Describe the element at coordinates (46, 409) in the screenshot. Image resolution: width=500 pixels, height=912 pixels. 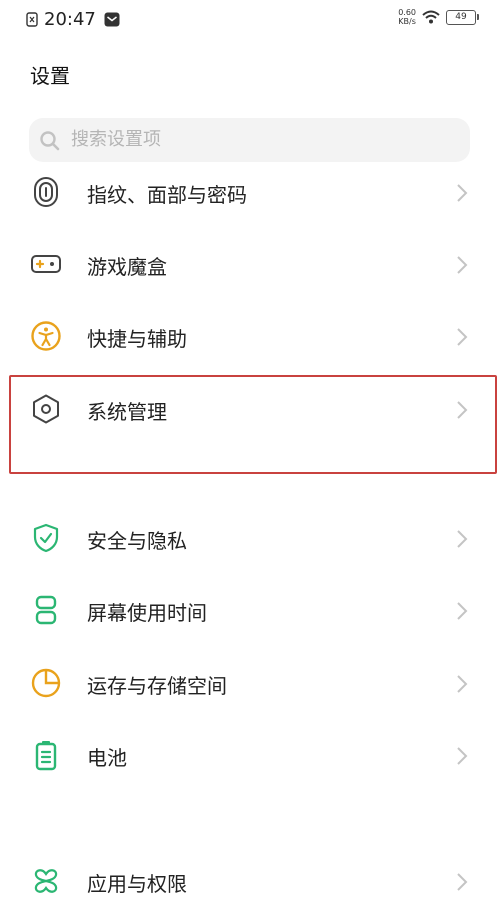
I see `hexagon-settings-icon` at that location.